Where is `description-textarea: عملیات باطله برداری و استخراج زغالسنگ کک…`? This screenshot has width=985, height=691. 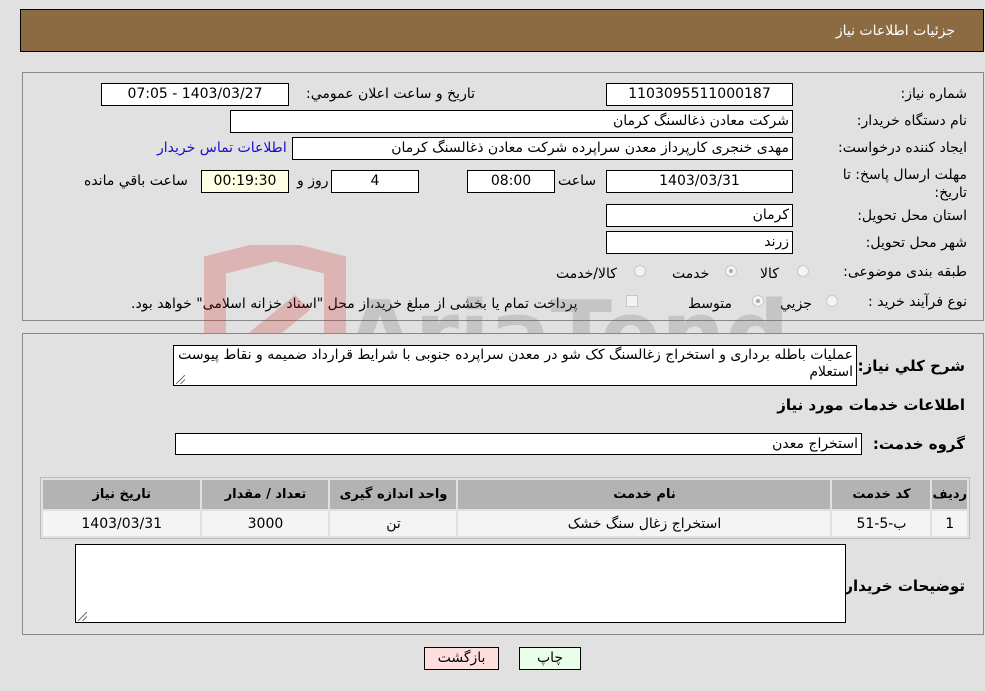 description-textarea: عملیات باطله برداری و استخراج زغالسنگ کک… is located at coordinates (515, 365).